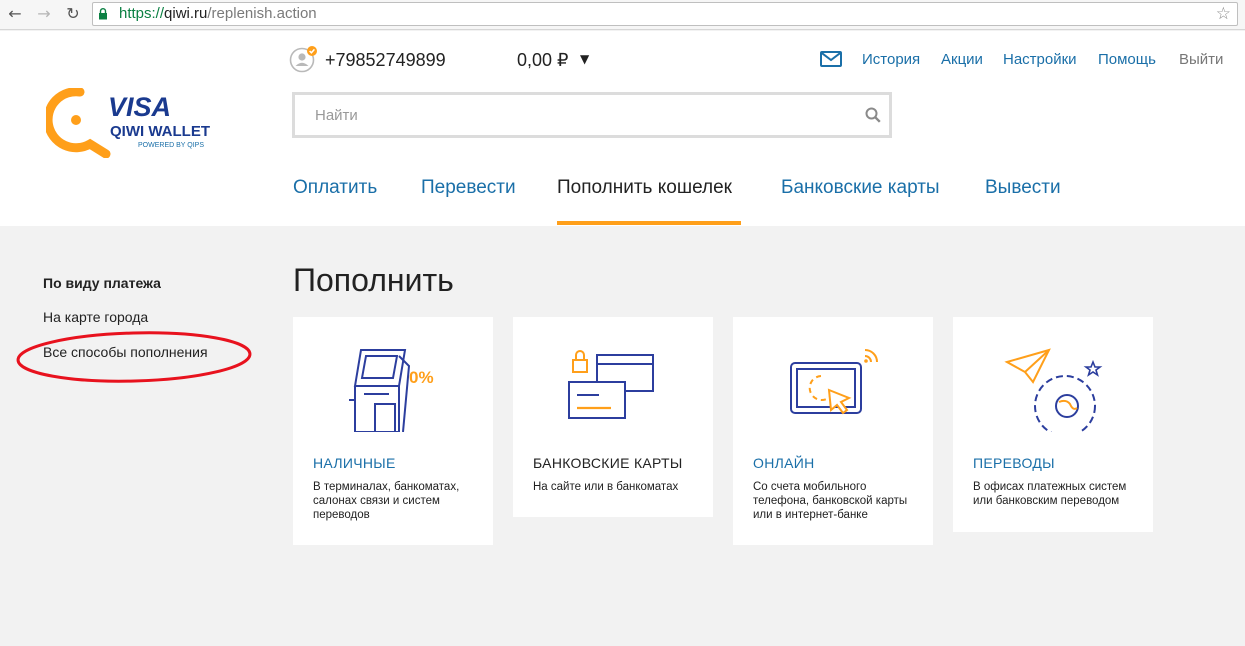 This screenshot has width=1245, height=646. I want to click on search-input, so click(575, 115).